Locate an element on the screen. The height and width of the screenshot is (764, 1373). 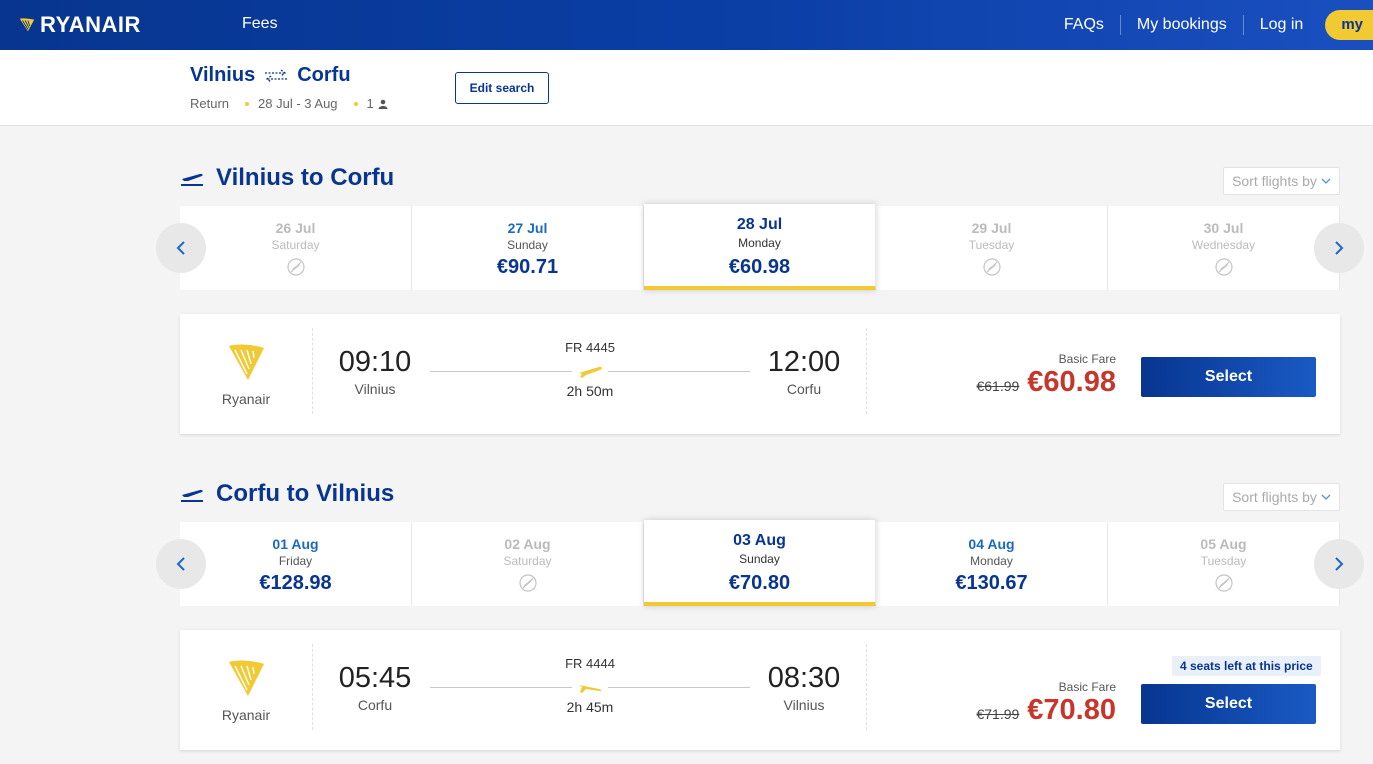
fare-type-label: Basic Fare is located at coordinates (1087, 687).